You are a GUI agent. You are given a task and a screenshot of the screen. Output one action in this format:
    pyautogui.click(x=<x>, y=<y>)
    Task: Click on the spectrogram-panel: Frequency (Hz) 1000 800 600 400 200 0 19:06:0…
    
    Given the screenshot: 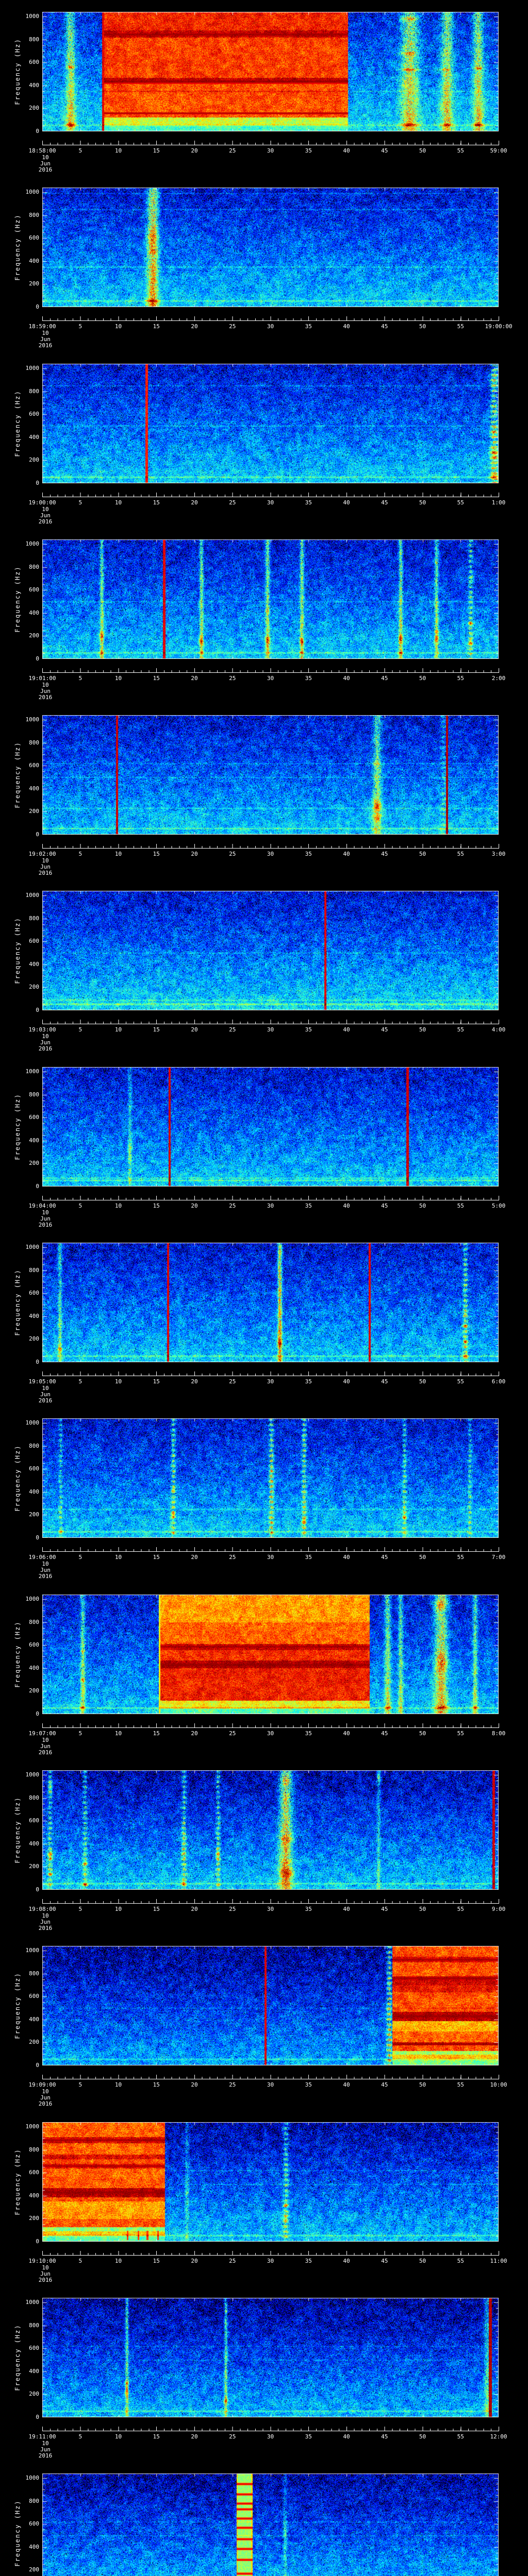 What is the action you would take?
    pyautogui.click(x=264, y=1494)
    